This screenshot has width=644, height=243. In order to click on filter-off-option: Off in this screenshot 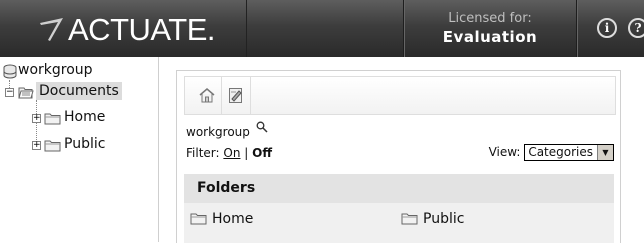, I will do `click(262, 153)`.